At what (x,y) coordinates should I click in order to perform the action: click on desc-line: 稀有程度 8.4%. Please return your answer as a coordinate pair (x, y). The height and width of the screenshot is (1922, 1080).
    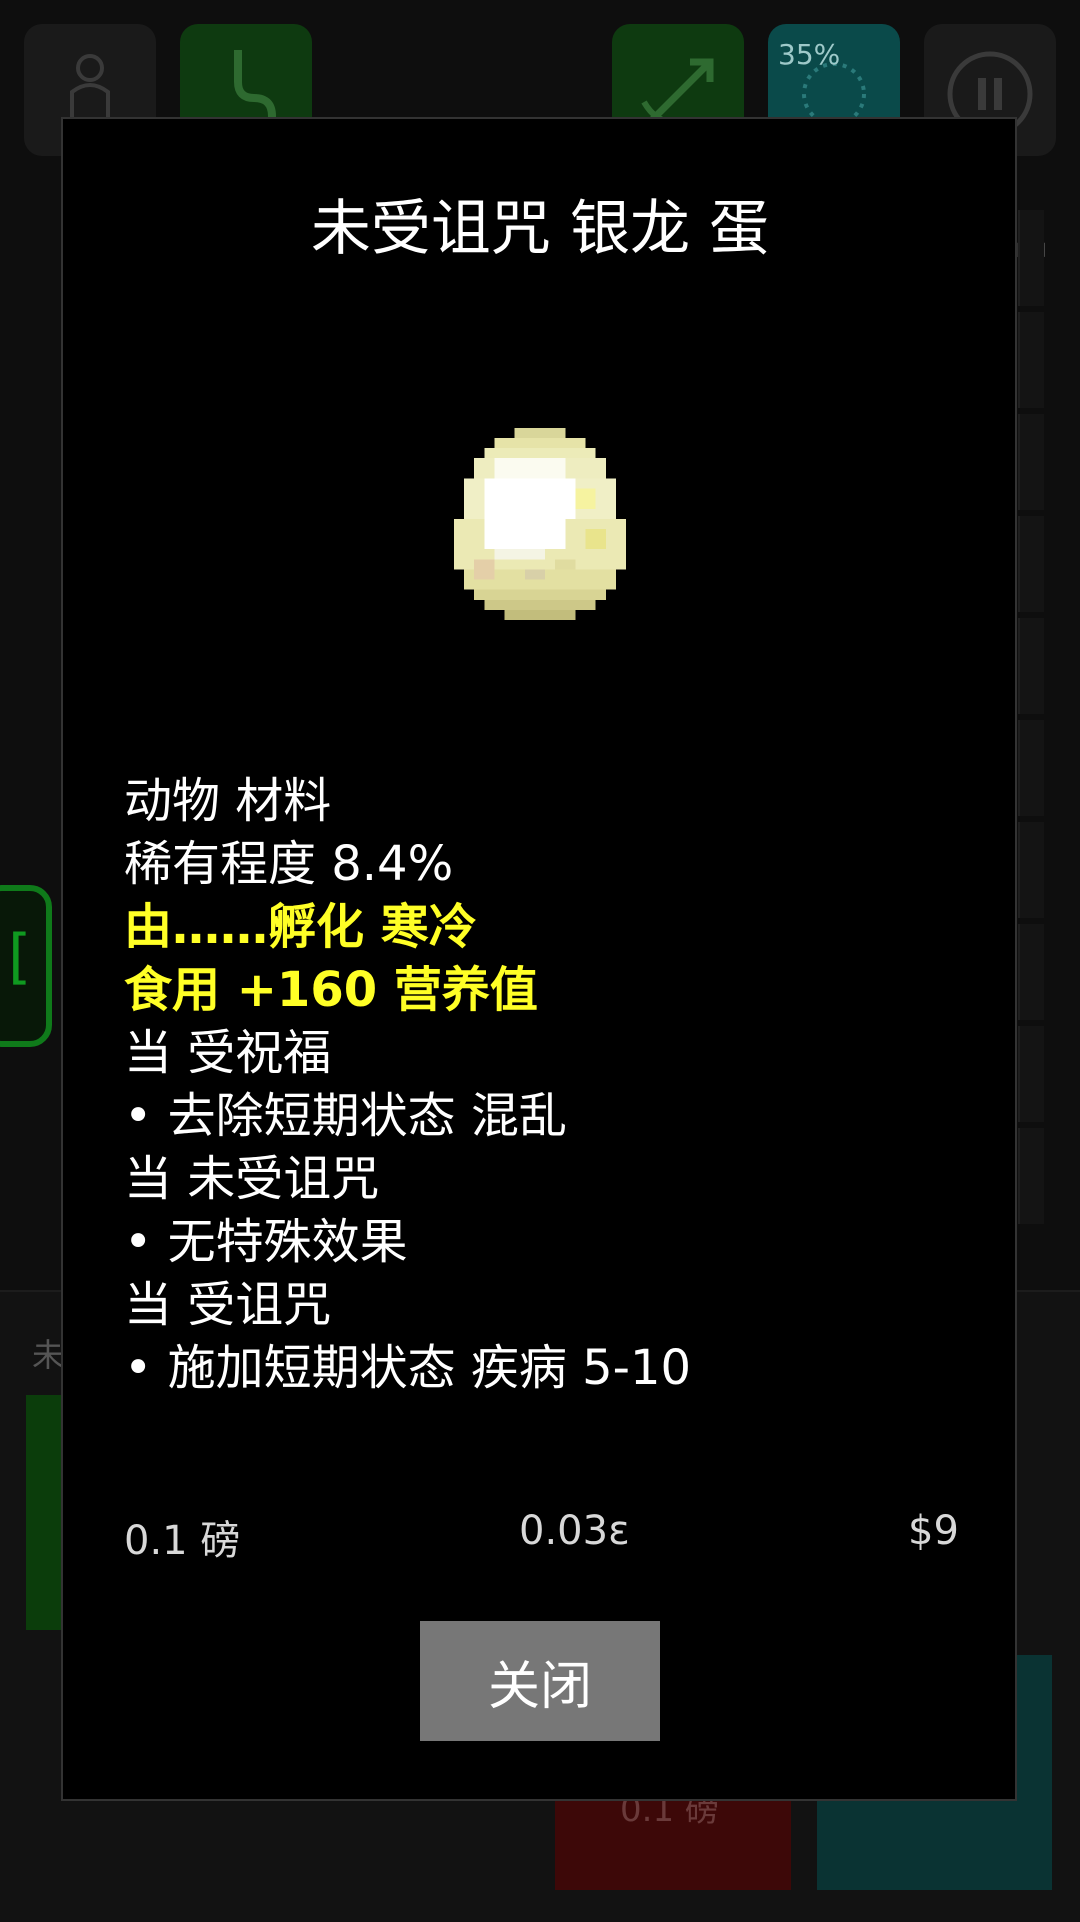
    Looking at the image, I should click on (289, 864).